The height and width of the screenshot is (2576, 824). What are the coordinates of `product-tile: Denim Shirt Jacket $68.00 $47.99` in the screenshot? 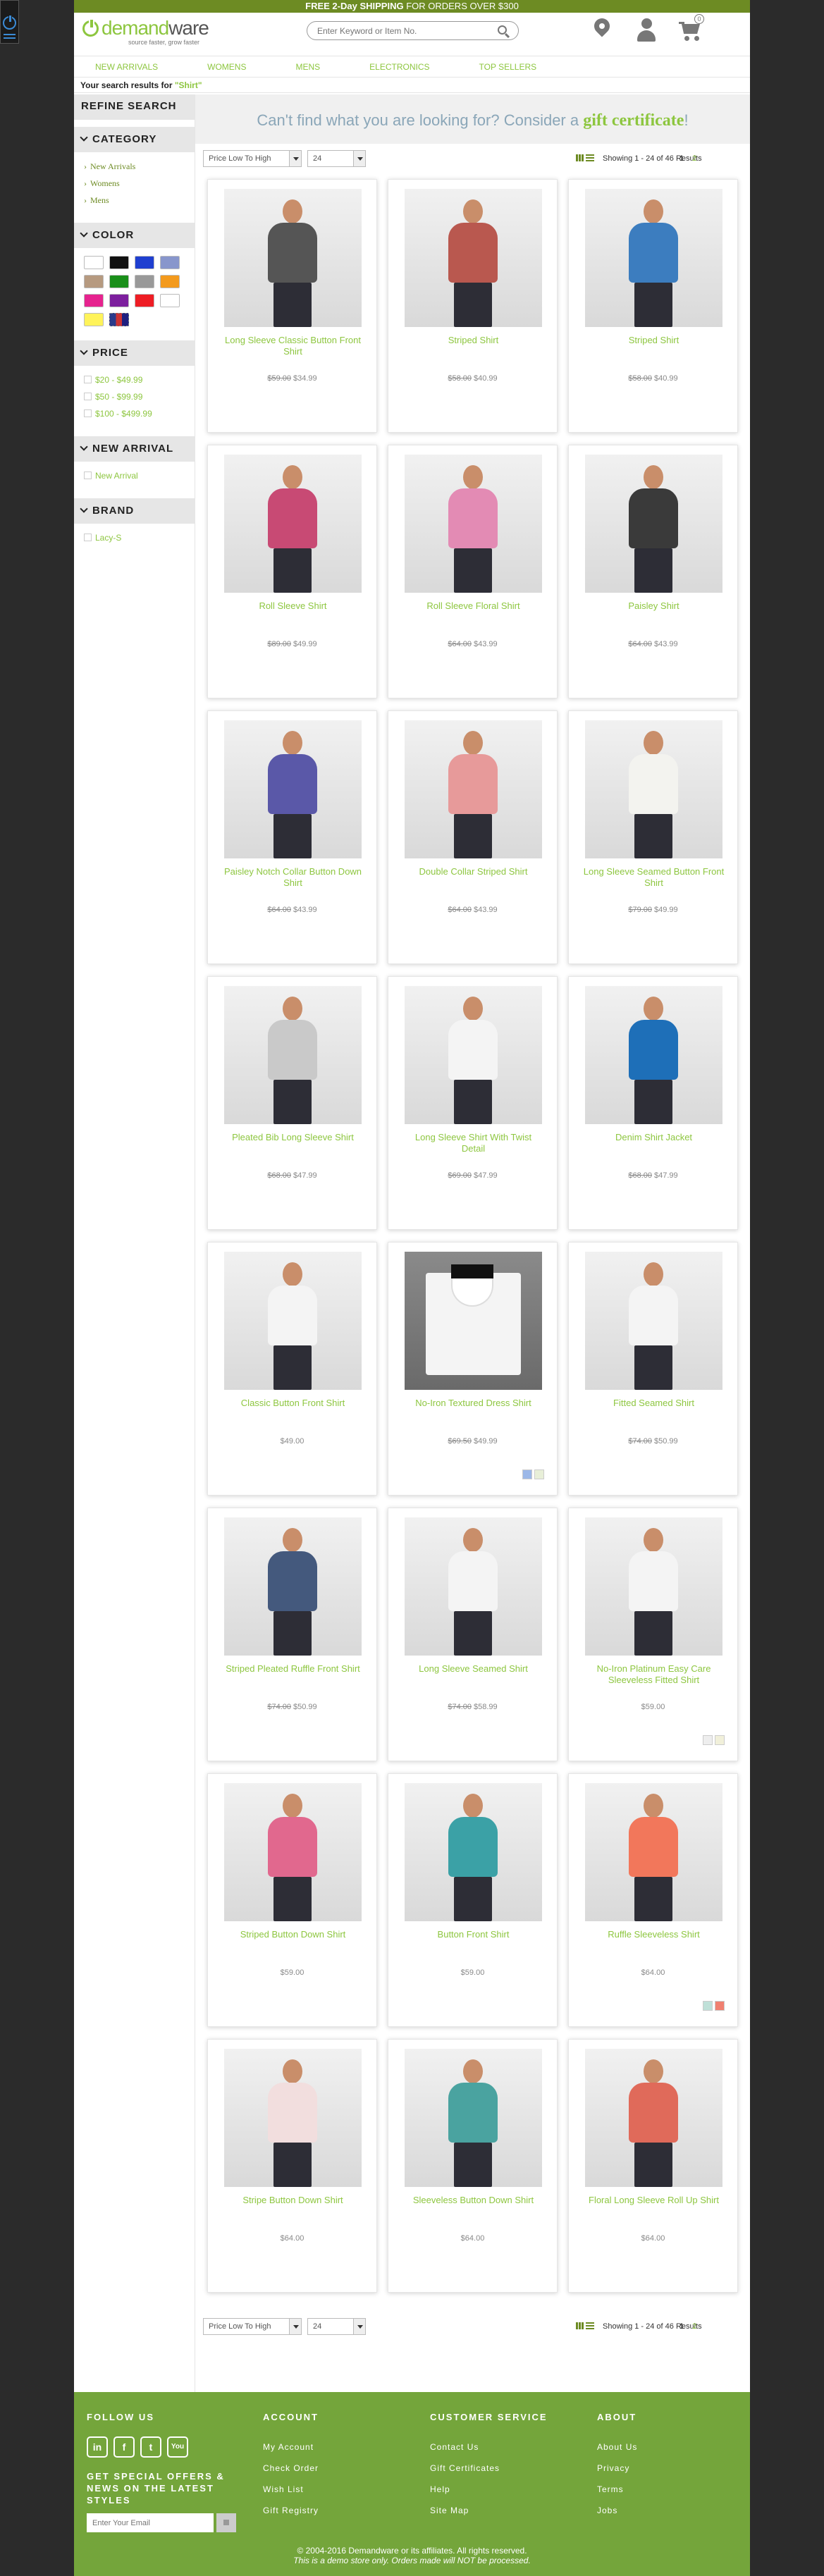 It's located at (653, 1103).